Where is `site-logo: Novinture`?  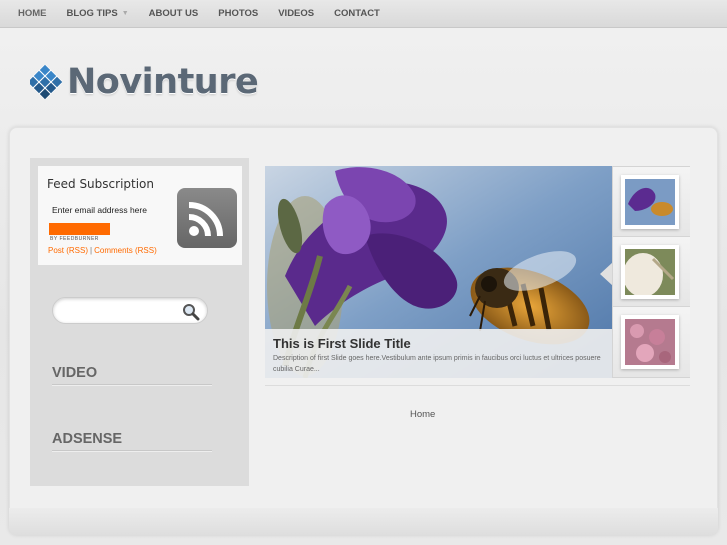 site-logo: Novinture is located at coordinates (144, 82).